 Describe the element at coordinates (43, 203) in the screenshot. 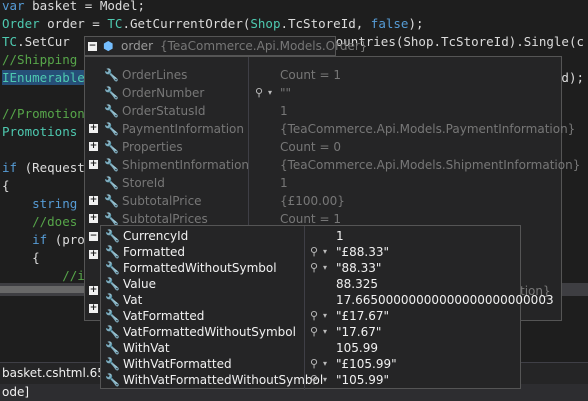

I see `code-token: string` at that location.